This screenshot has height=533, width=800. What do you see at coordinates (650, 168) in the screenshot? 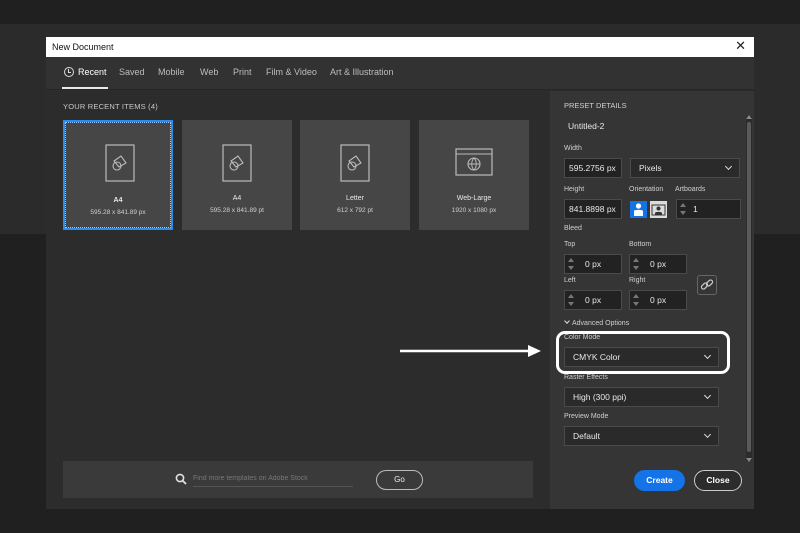
I see `units-value: Pixels` at bounding box center [650, 168].